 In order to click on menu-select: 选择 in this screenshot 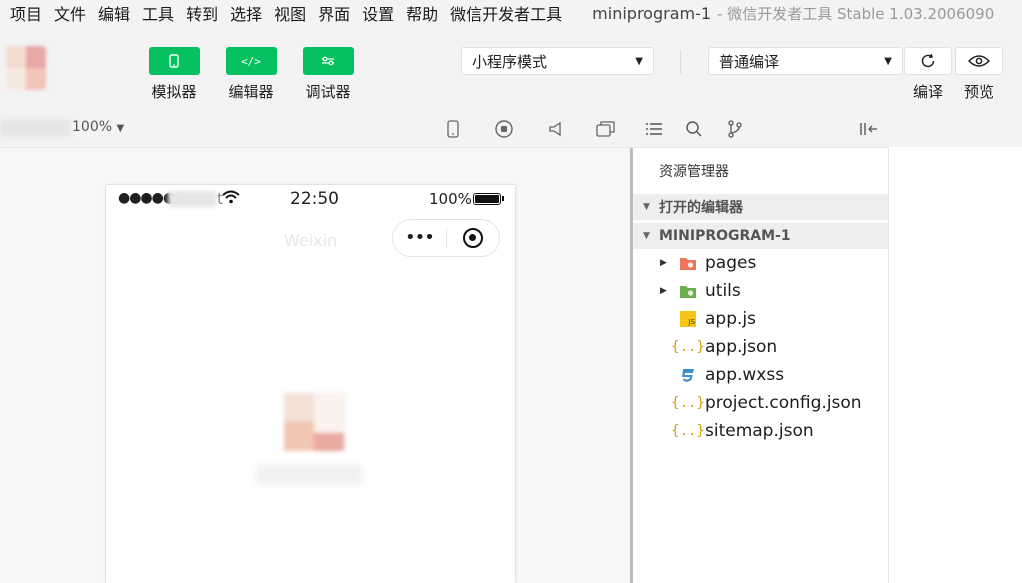, I will do `click(246, 13)`.